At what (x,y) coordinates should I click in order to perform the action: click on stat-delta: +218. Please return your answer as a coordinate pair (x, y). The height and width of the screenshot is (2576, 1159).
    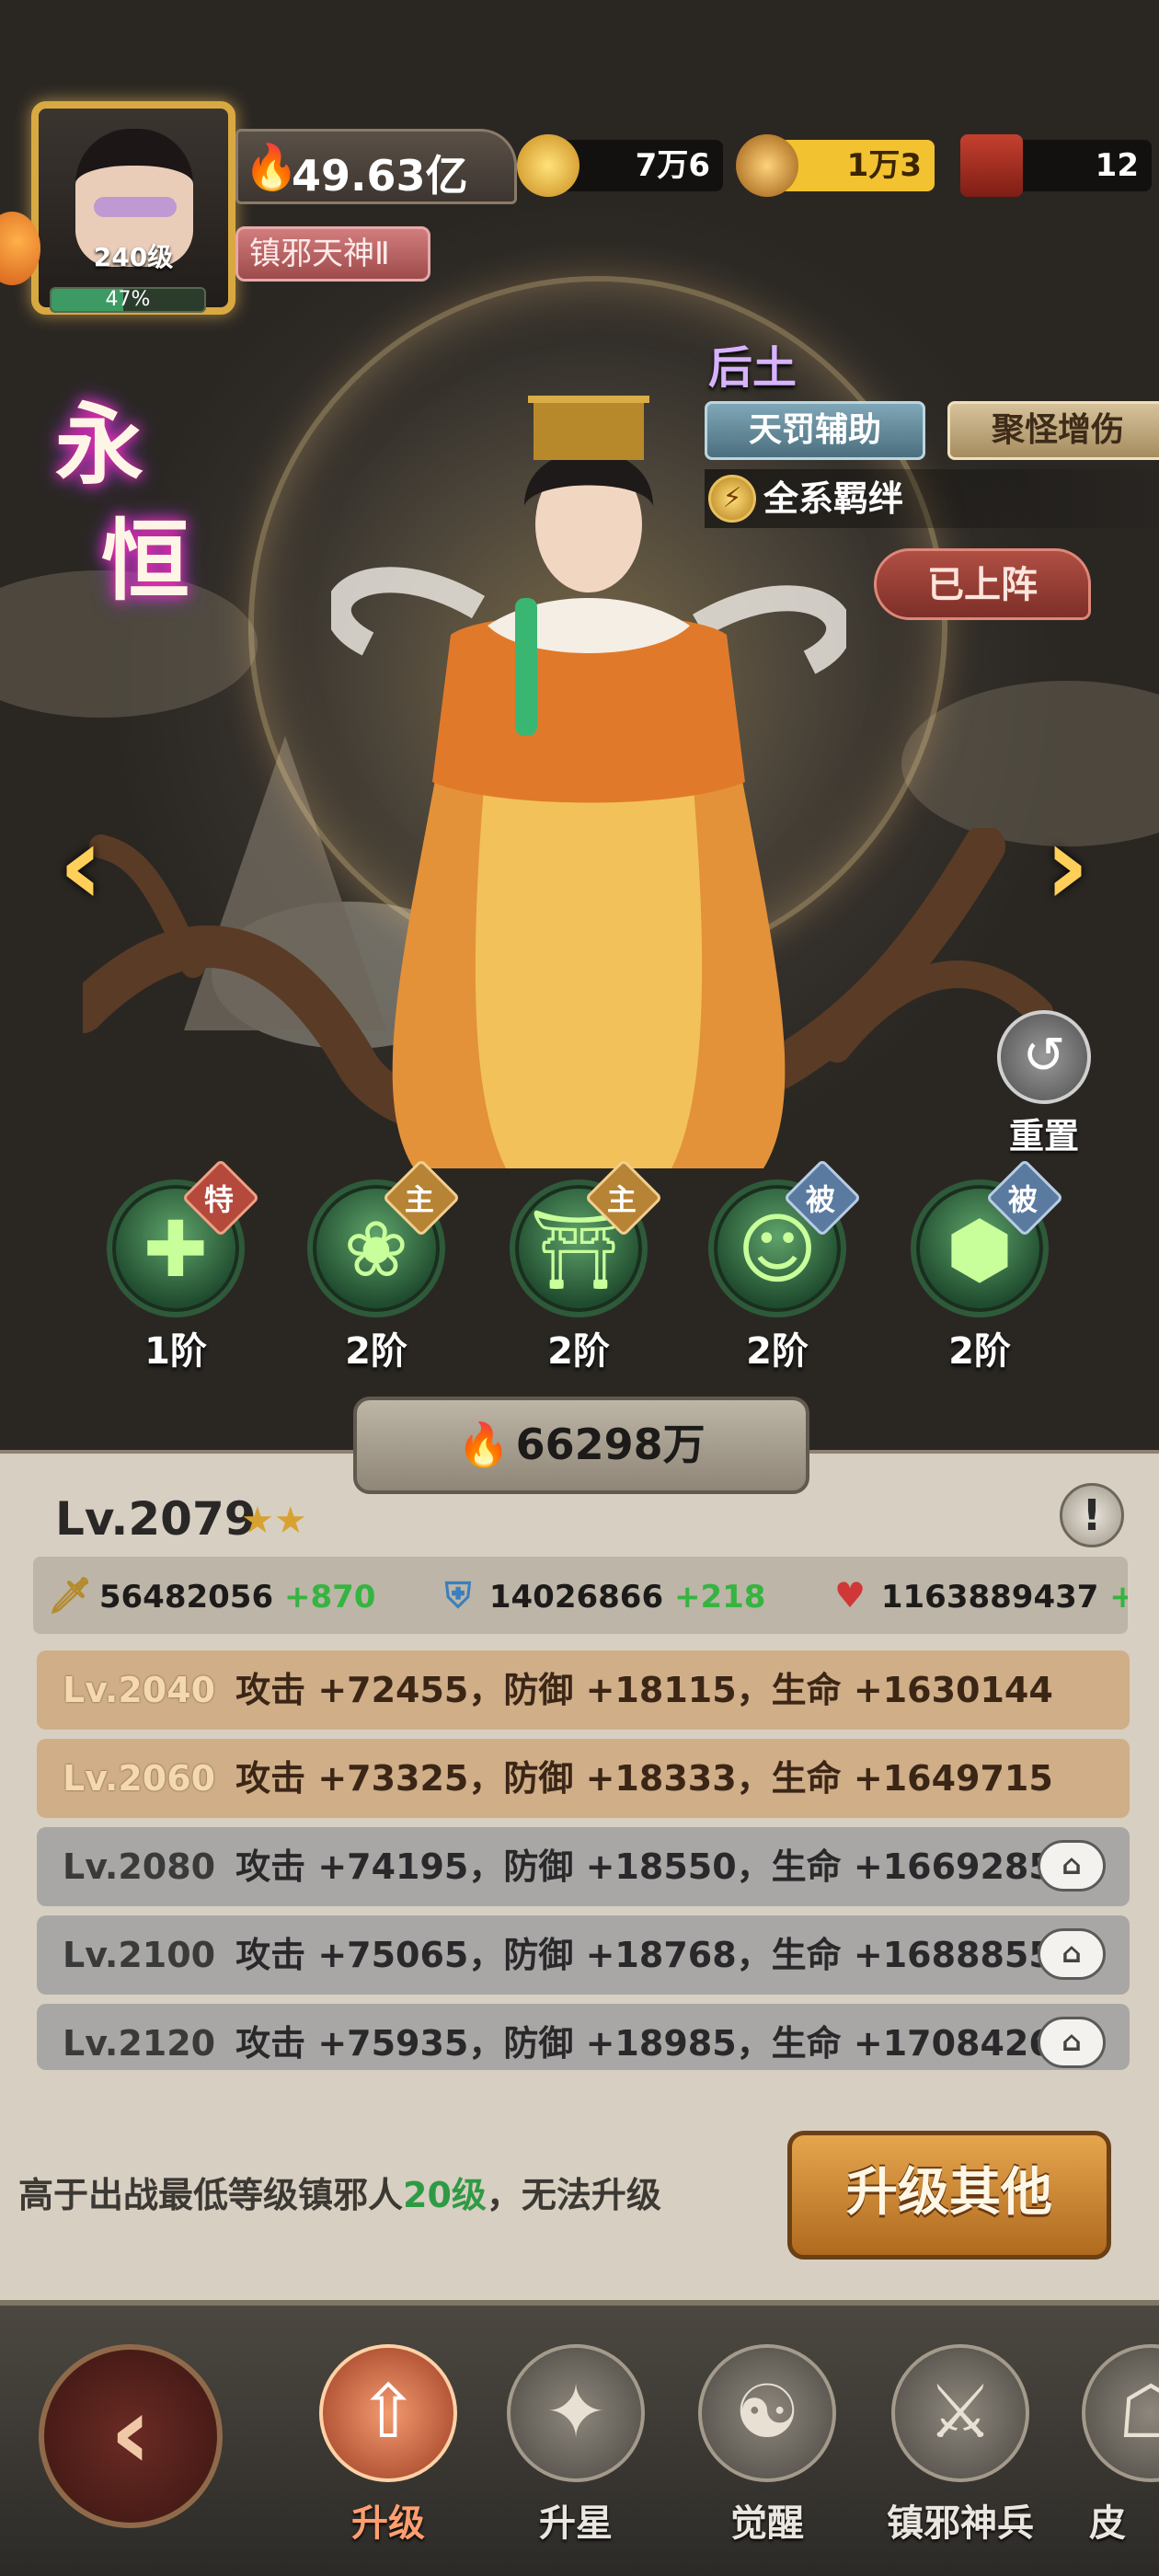
    Looking at the image, I should click on (719, 1597).